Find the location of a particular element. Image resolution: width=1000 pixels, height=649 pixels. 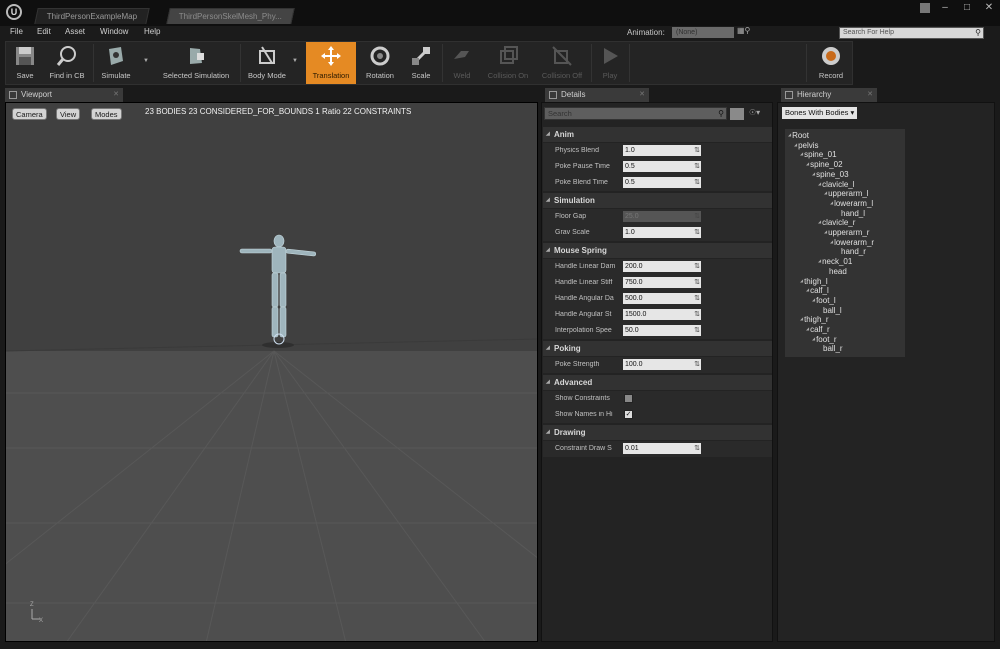

animation-browse-icons: ▦⚲ is located at coordinates (743, 30).